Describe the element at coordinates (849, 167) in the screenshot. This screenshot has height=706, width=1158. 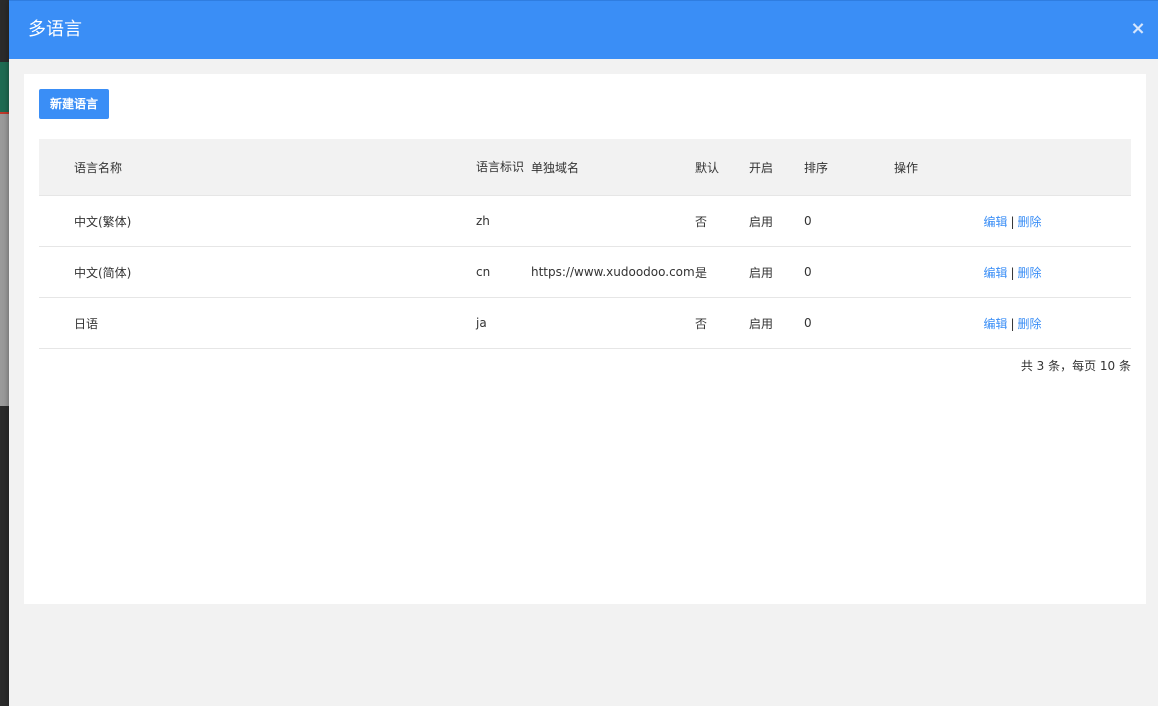
I see `column-header-sort: 排序` at that location.